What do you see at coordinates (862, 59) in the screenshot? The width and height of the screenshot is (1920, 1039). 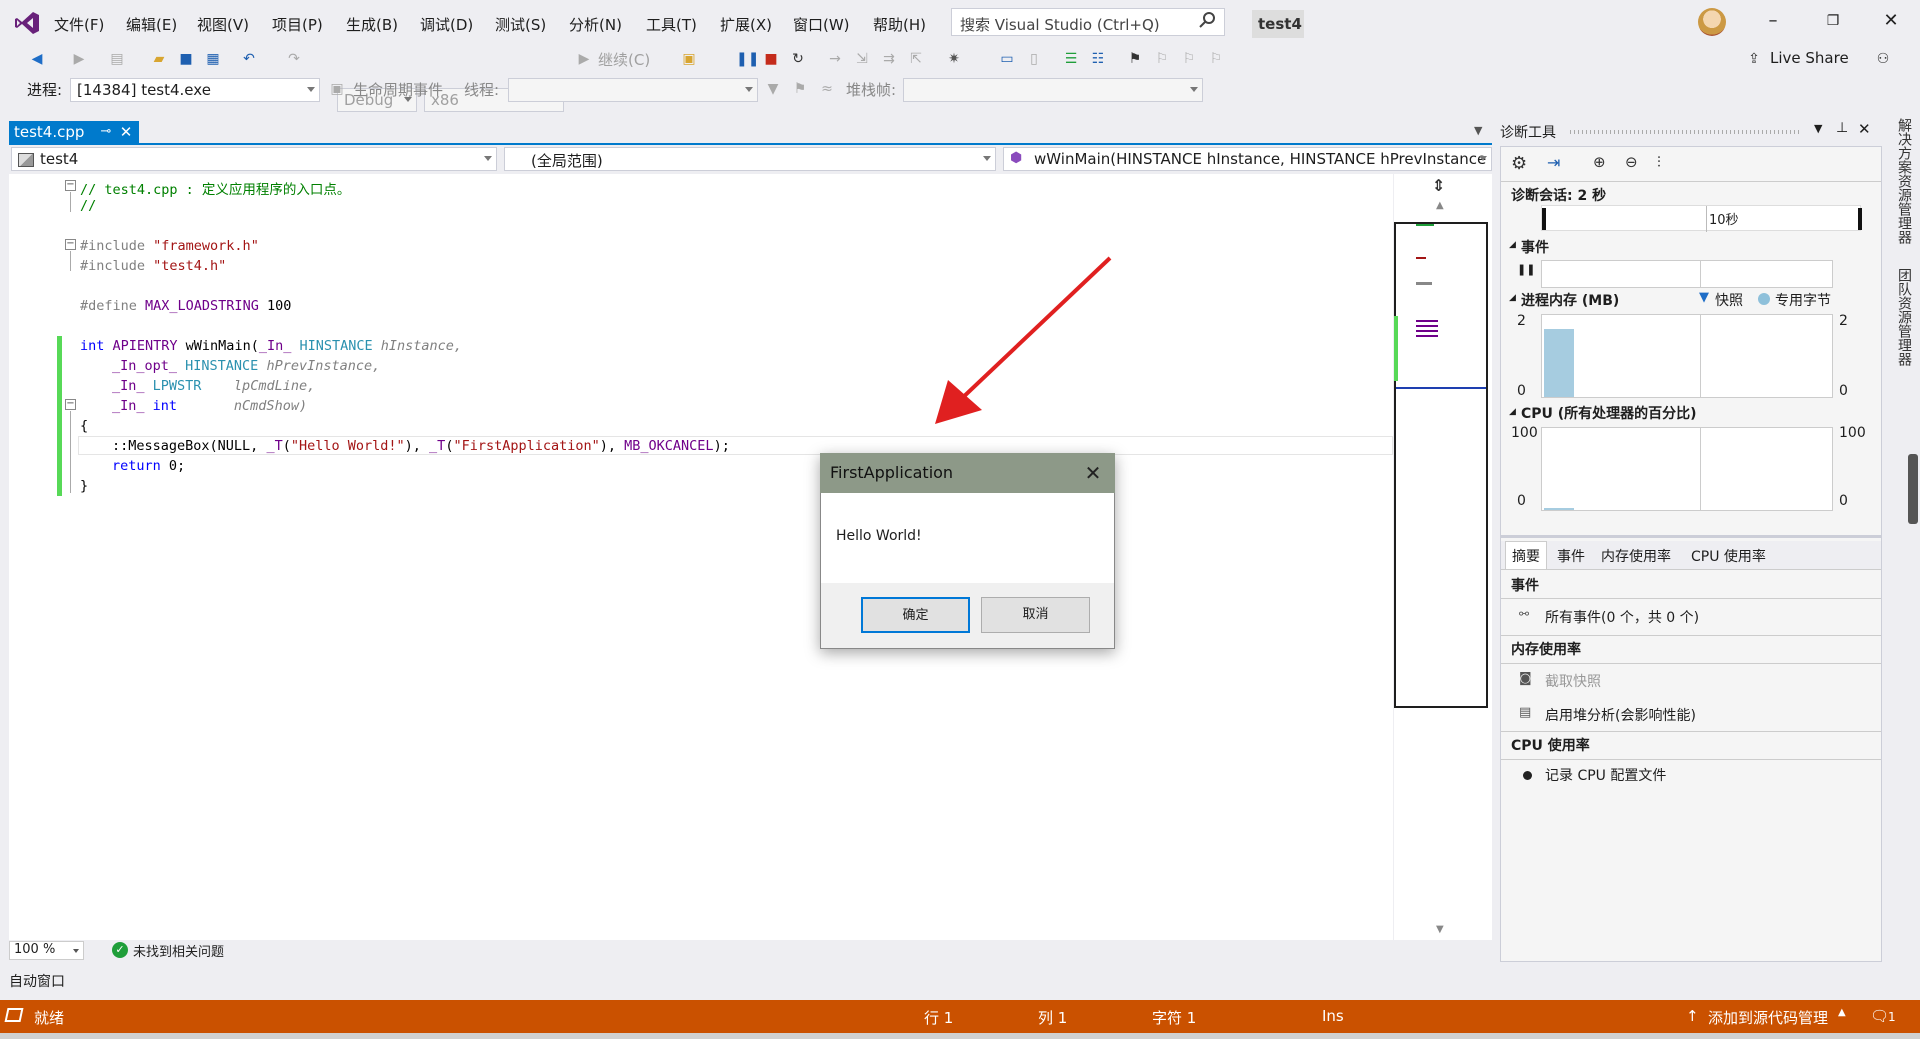 I see `step-into-icon: ⇲` at bounding box center [862, 59].